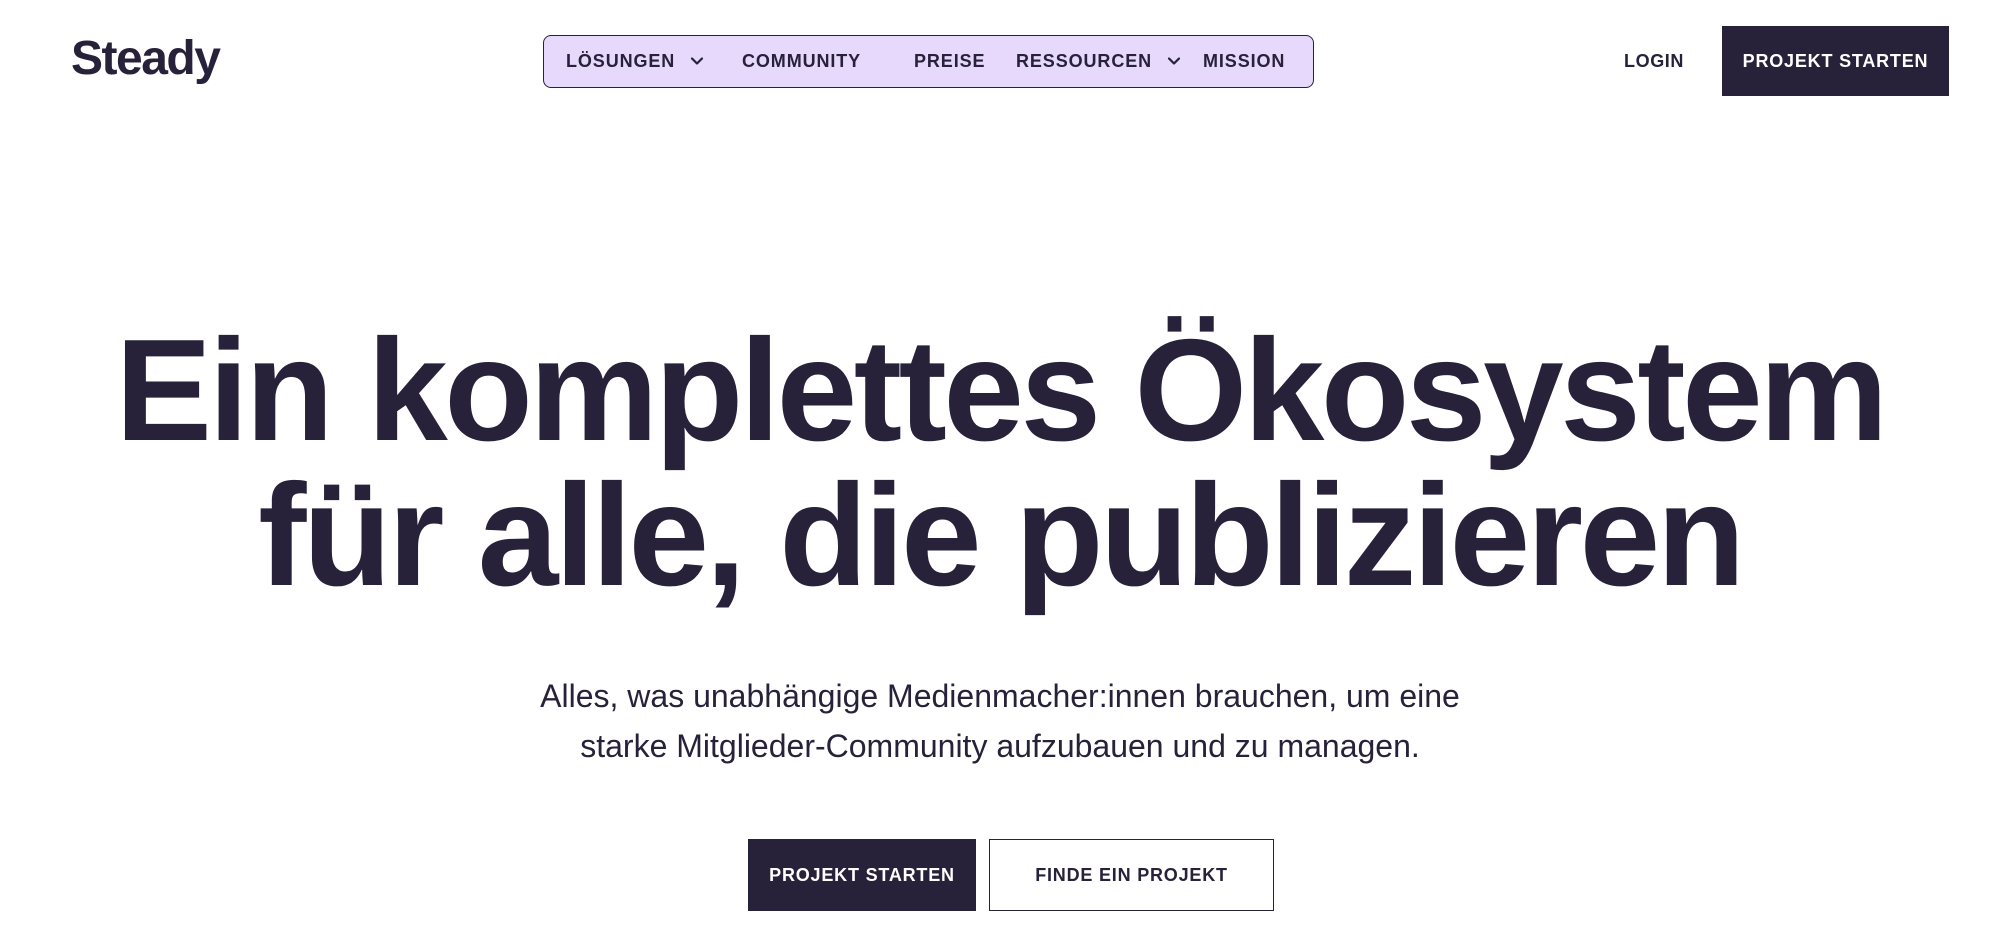 The height and width of the screenshot is (948, 2000). What do you see at coordinates (1001, 535) in the screenshot?
I see `hero-headline-line-2: für alle, die publizieren` at bounding box center [1001, 535].